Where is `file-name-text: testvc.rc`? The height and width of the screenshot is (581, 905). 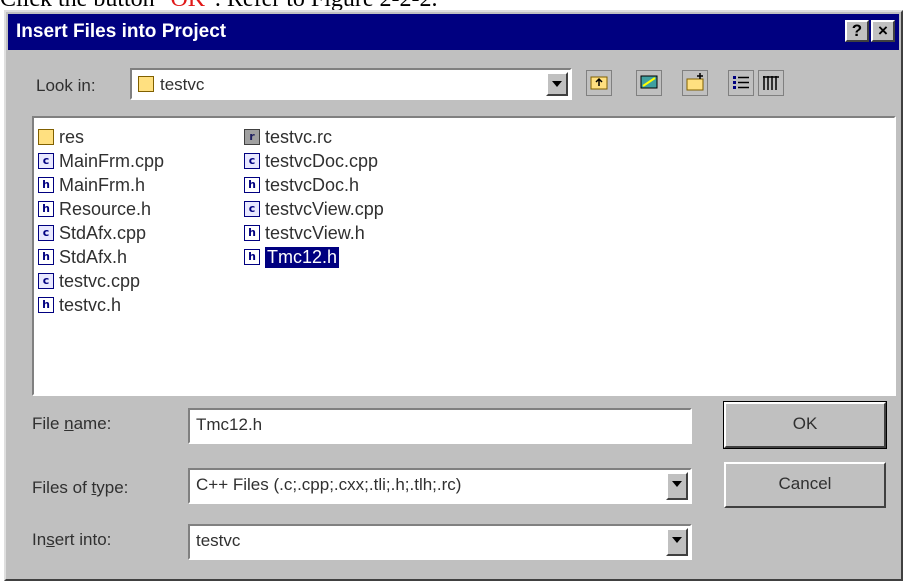
file-name-text: testvc.rc is located at coordinates (299, 136).